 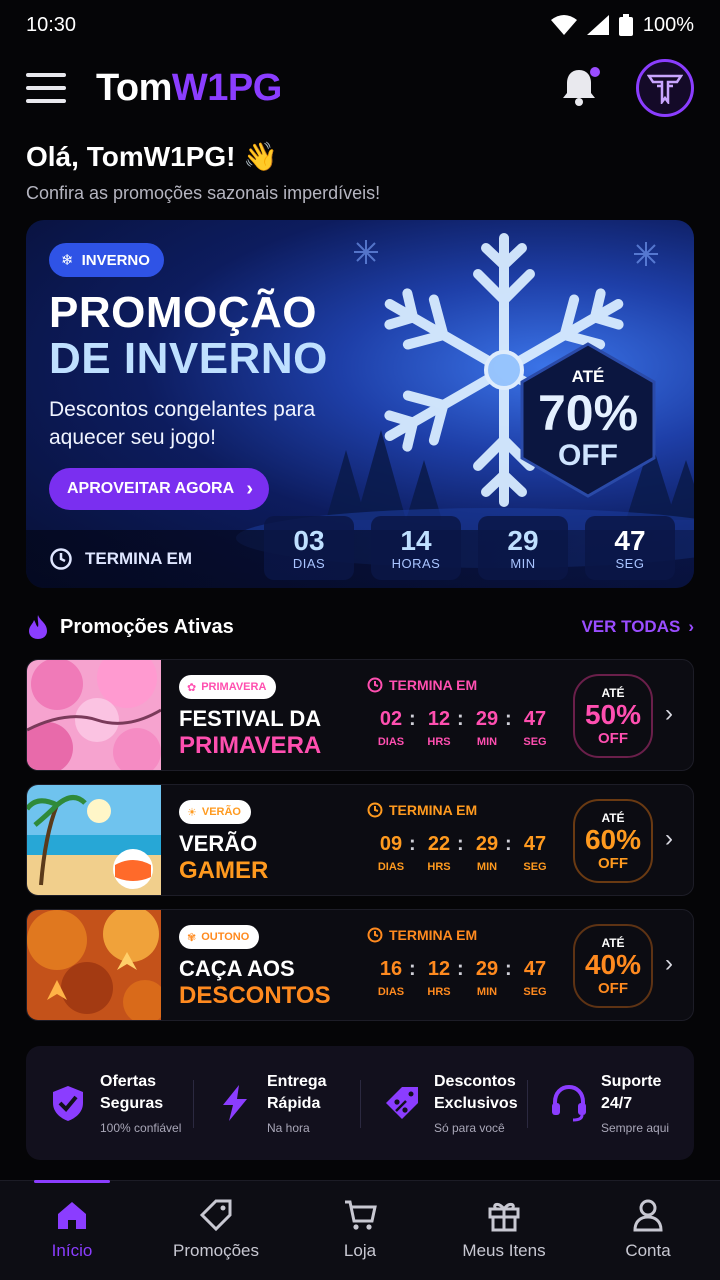 I want to click on nav-item-home: Início, so click(x=72, y=1230).